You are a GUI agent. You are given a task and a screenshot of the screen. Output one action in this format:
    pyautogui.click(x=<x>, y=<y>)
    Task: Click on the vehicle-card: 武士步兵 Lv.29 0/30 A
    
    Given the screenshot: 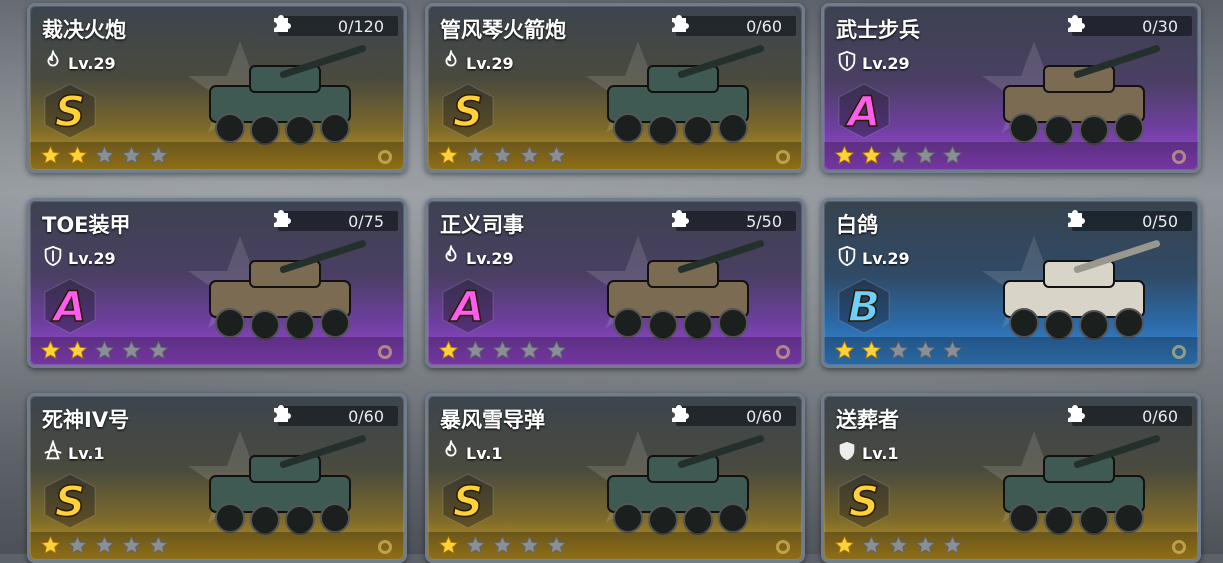 What is the action you would take?
    pyautogui.click(x=1011, y=88)
    